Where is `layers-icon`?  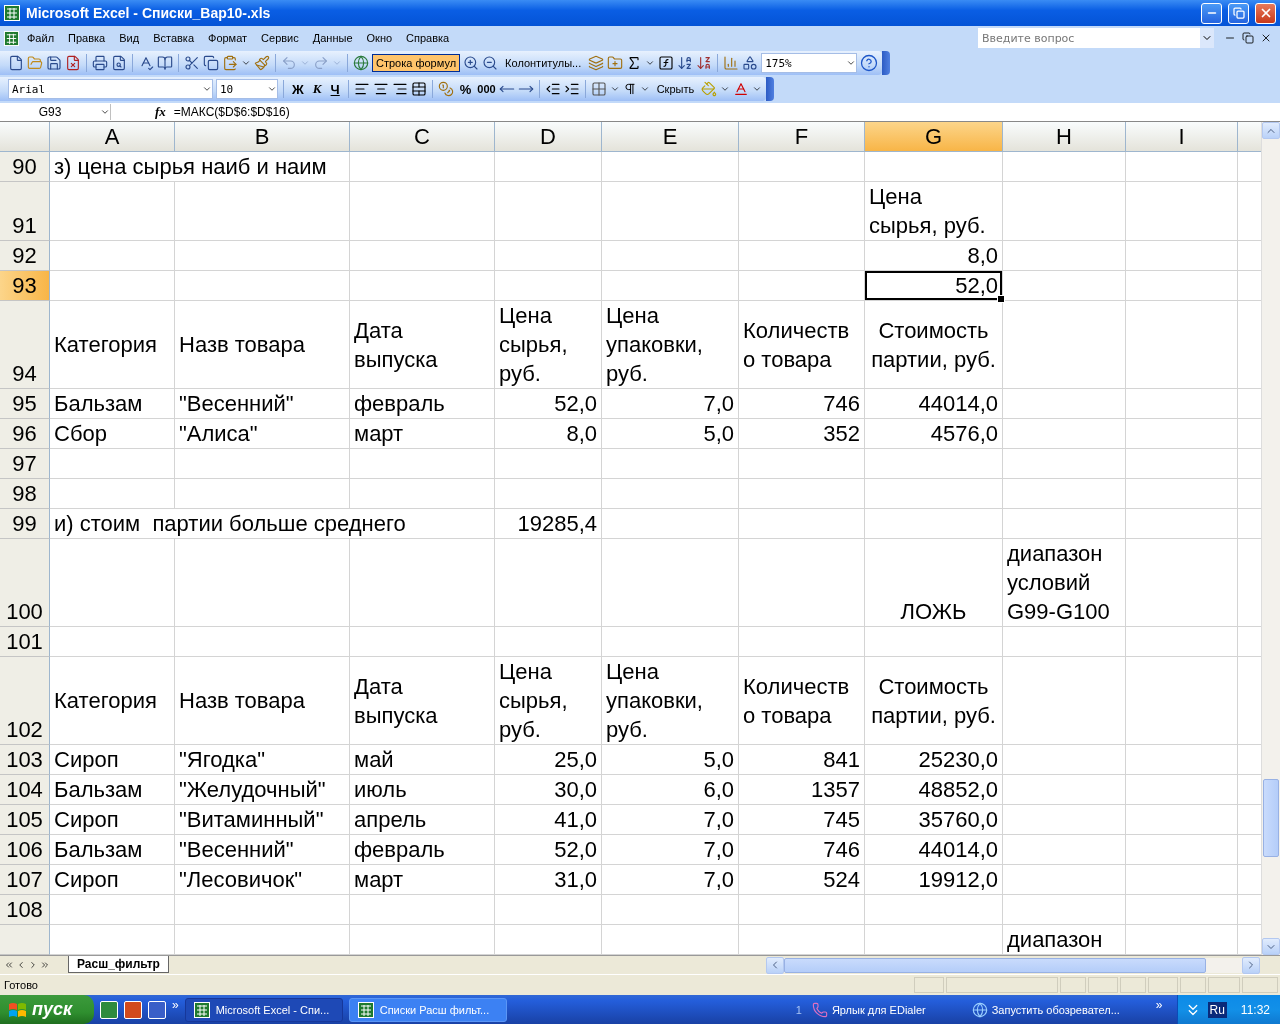
layers-icon is located at coordinates (596, 63).